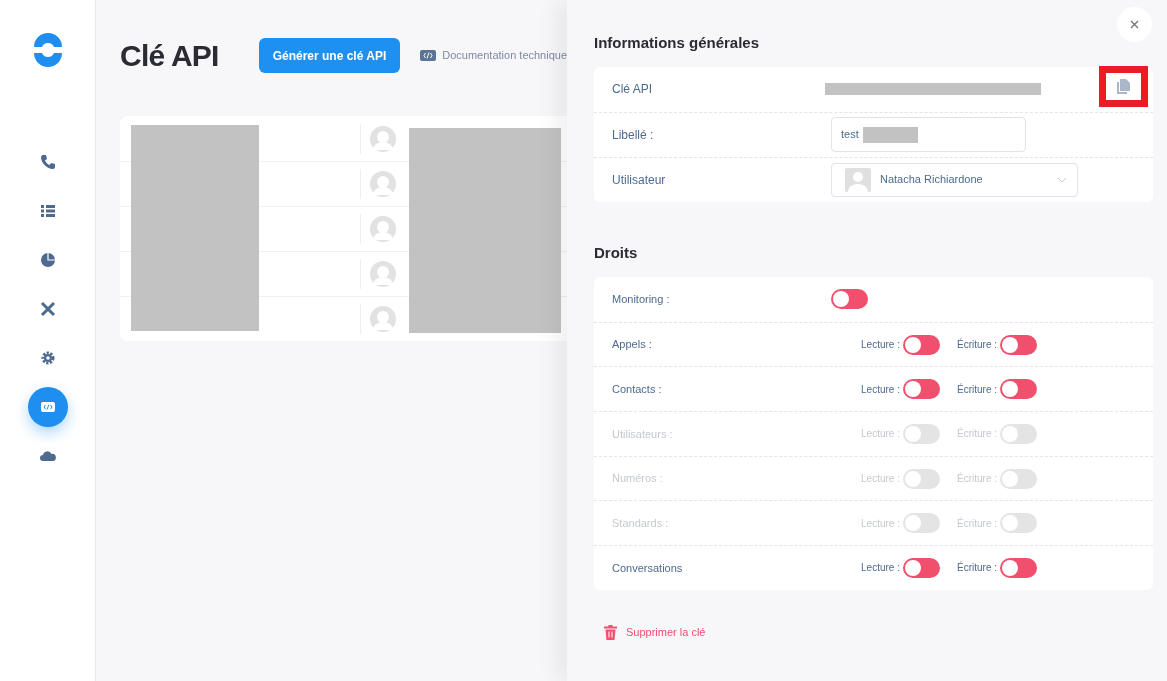 This screenshot has height=681, width=1167. What do you see at coordinates (47, 456) in the screenshot?
I see `cloud-icon` at bounding box center [47, 456].